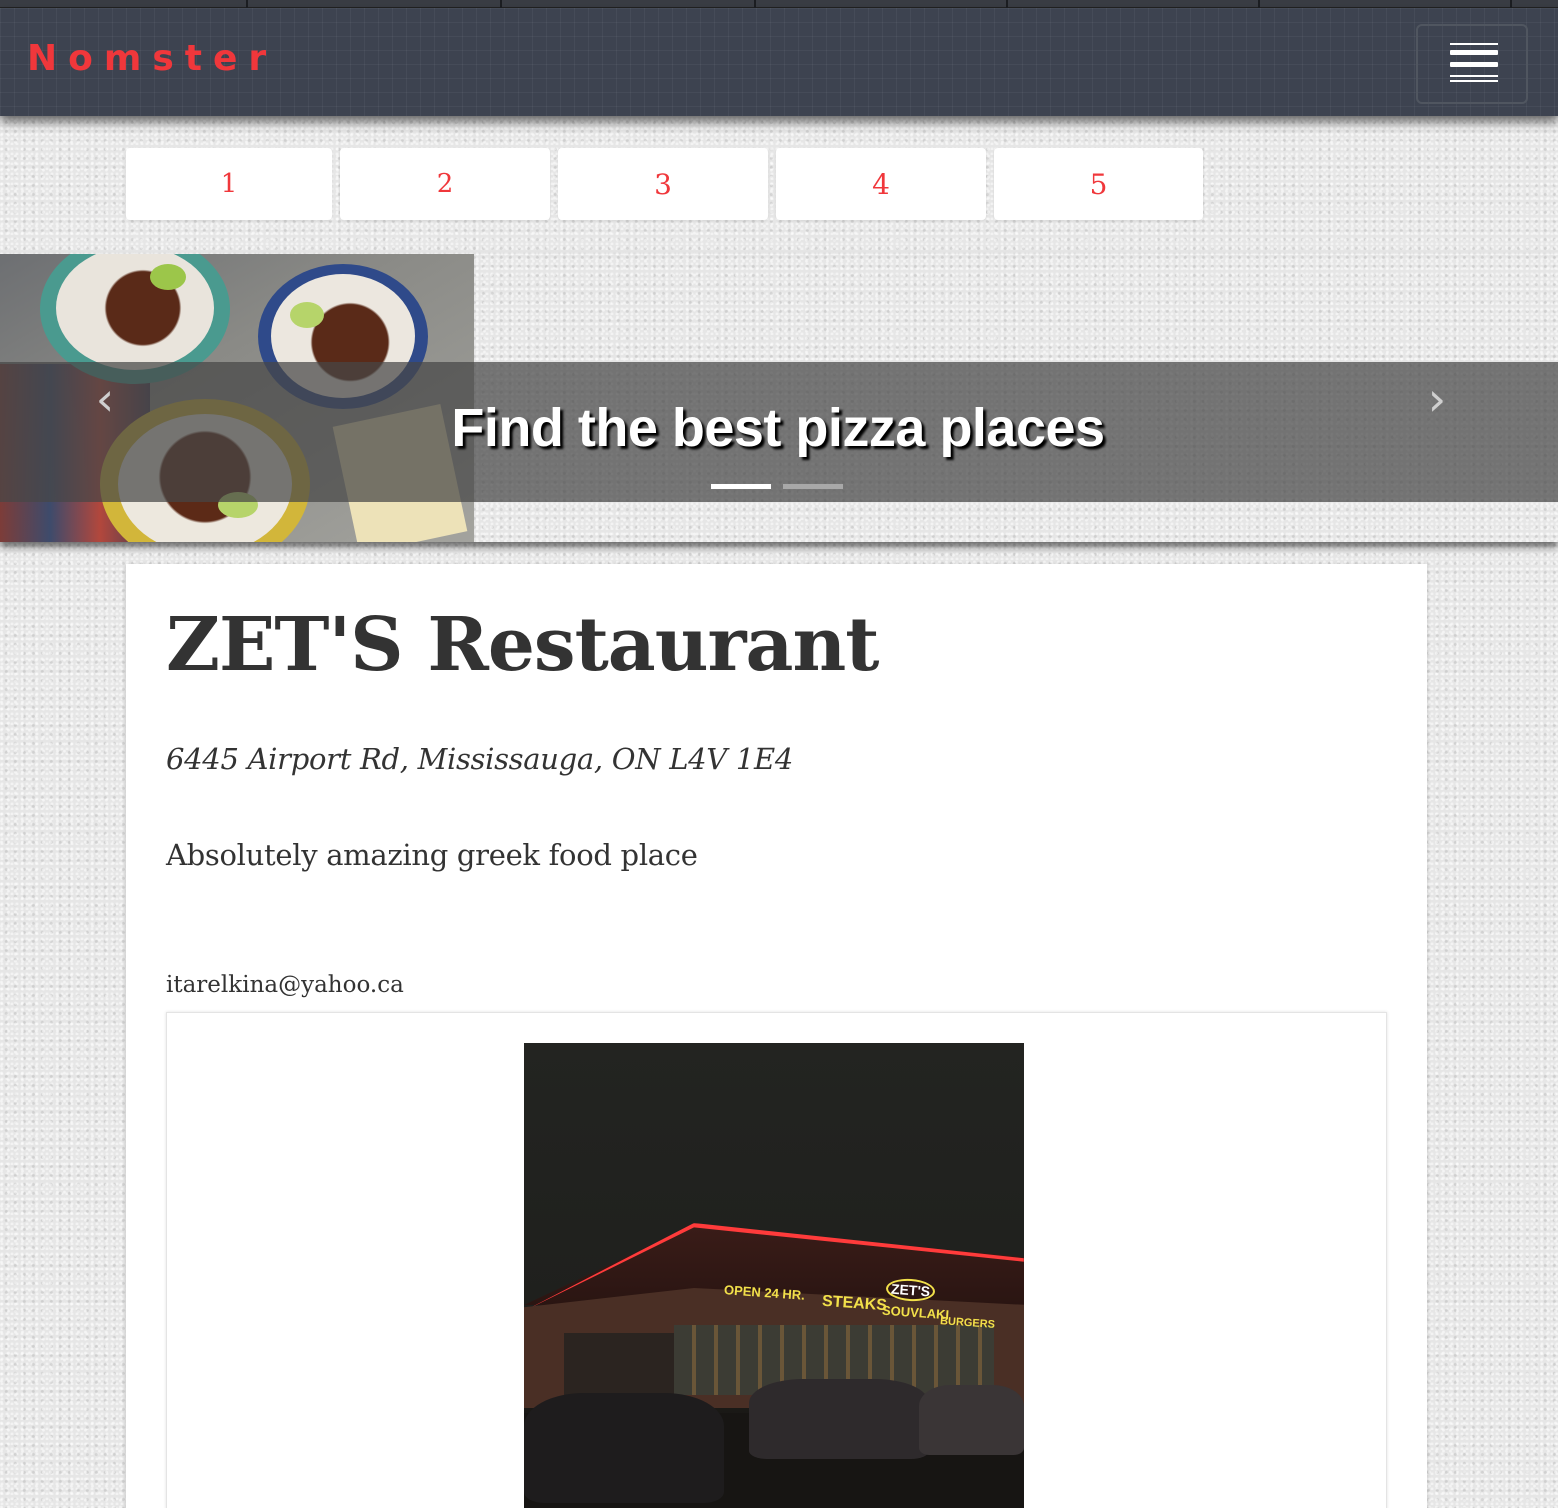 This screenshot has height=1508, width=1558. What do you see at coordinates (881, 184) in the screenshot?
I see `page-link-4: 4` at bounding box center [881, 184].